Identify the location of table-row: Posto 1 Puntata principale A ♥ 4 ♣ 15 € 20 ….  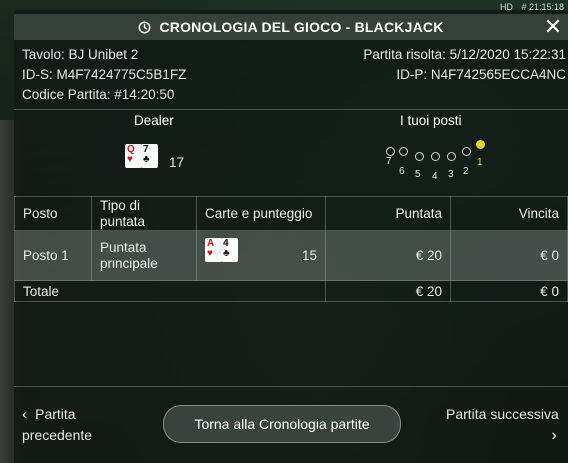
(291, 255).